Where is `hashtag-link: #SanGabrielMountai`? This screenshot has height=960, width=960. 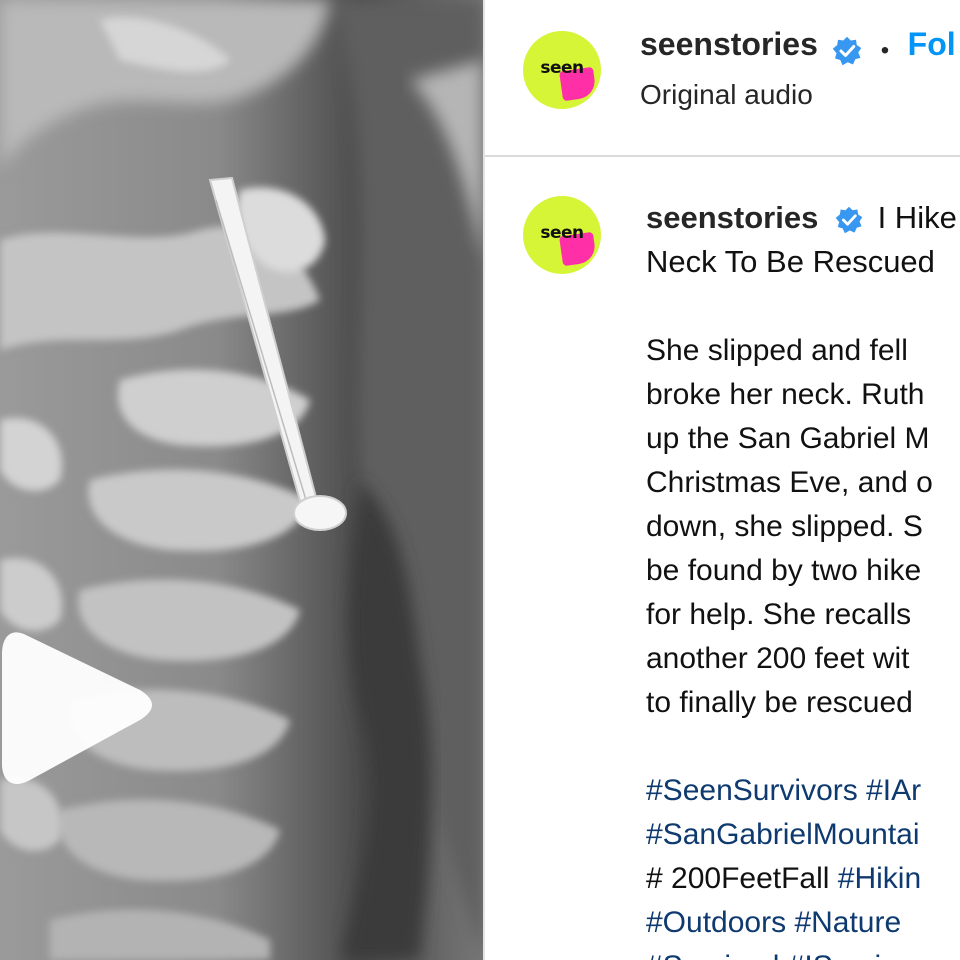 hashtag-link: #SanGabrielMountai is located at coordinates (783, 834).